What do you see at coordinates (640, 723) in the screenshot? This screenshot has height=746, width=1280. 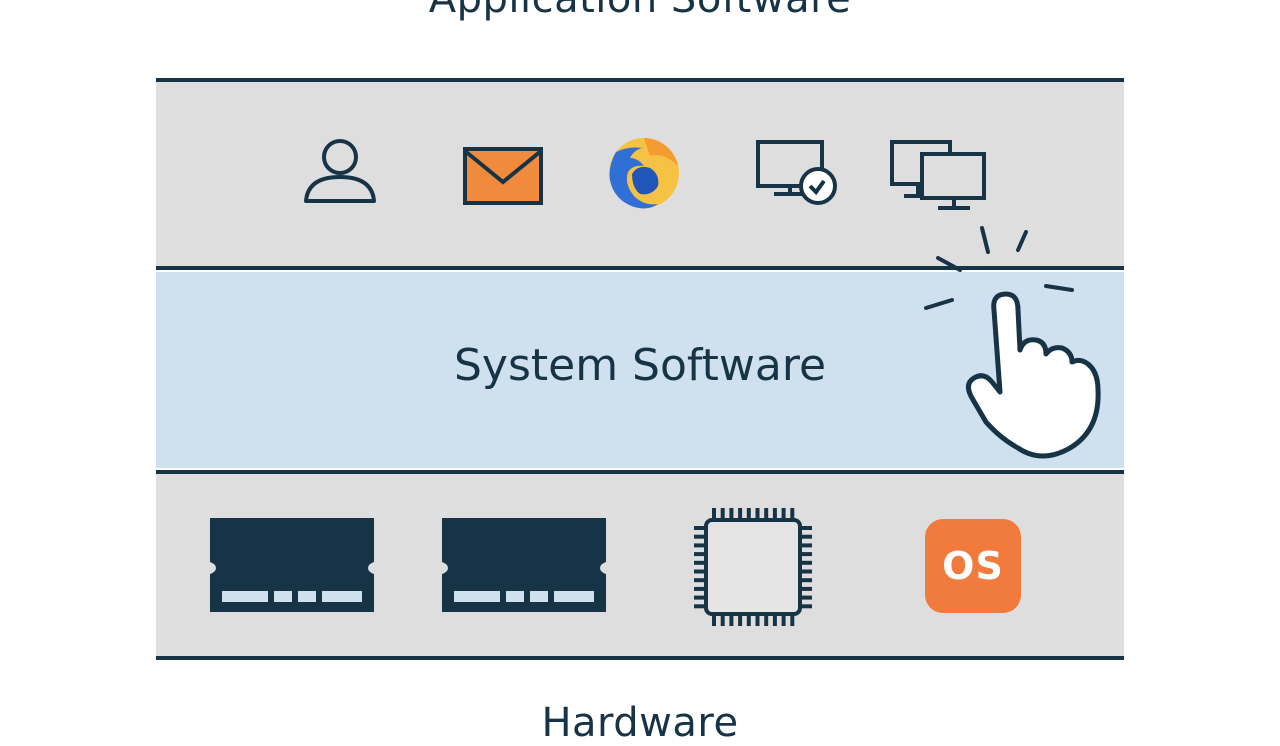 I see `hardware-title: Hardware` at bounding box center [640, 723].